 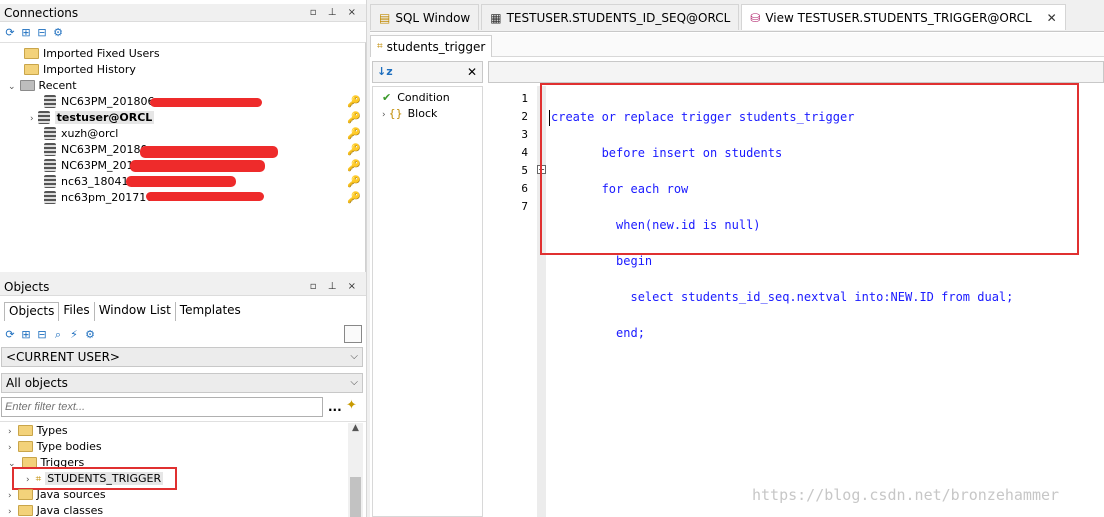 What do you see at coordinates (425, 17) in the screenshot?
I see `tab-sql-window: ▤ SQL Window` at bounding box center [425, 17].